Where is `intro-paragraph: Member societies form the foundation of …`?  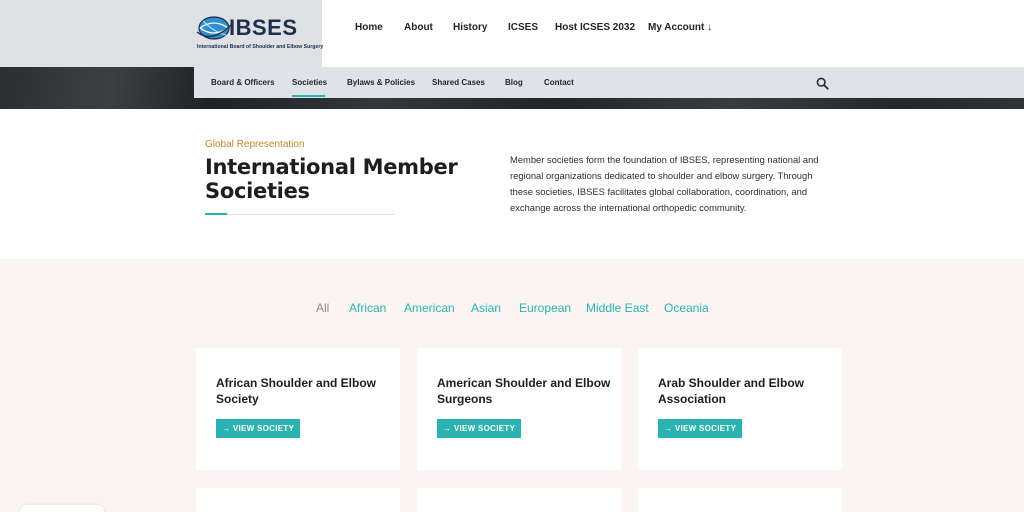
intro-paragraph: Member societies form the foundation of … is located at coordinates (664, 183).